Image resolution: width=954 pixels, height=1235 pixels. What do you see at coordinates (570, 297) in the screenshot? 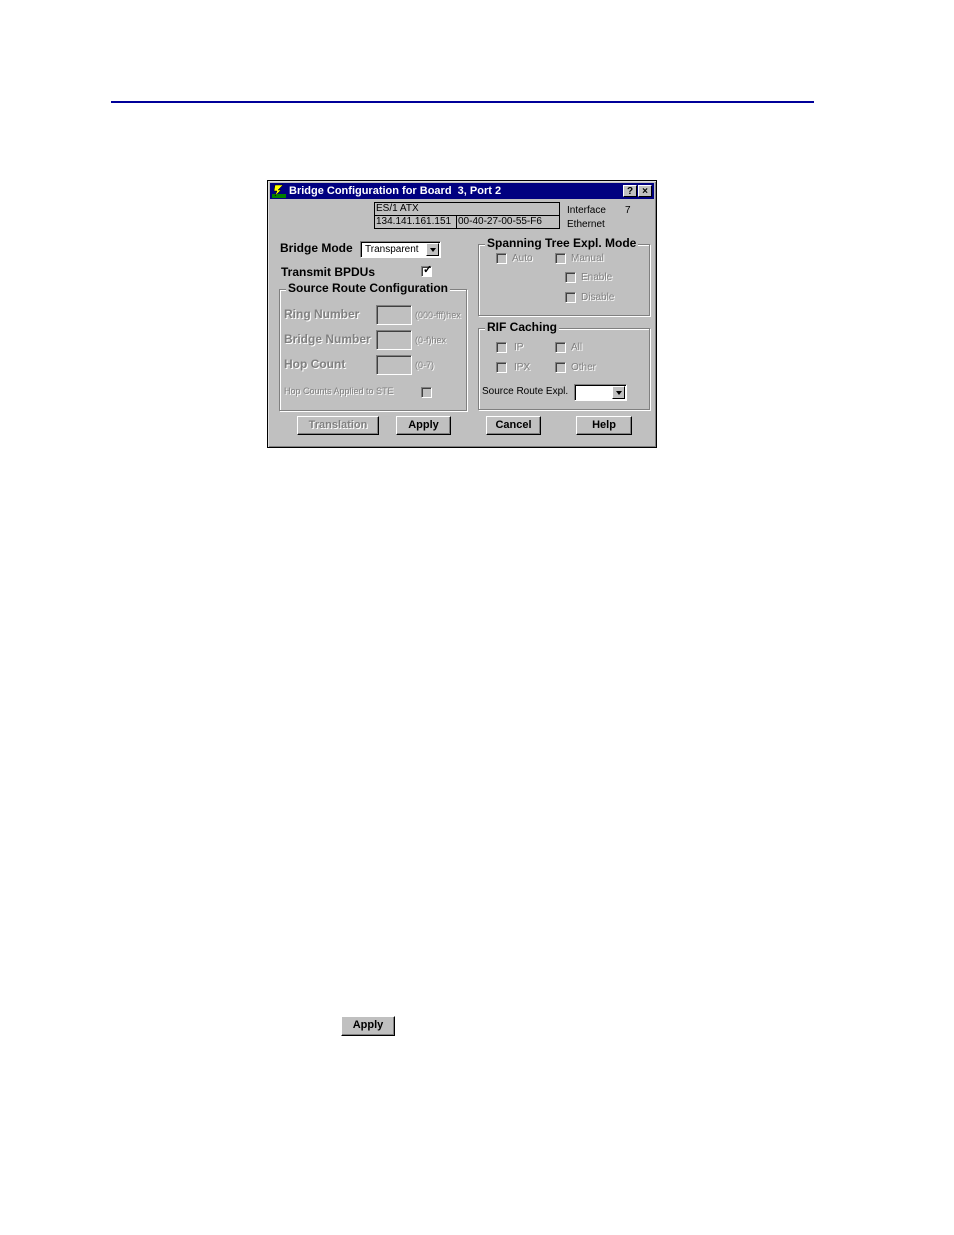
I see `disable-checkbox` at bounding box center [570, 297].